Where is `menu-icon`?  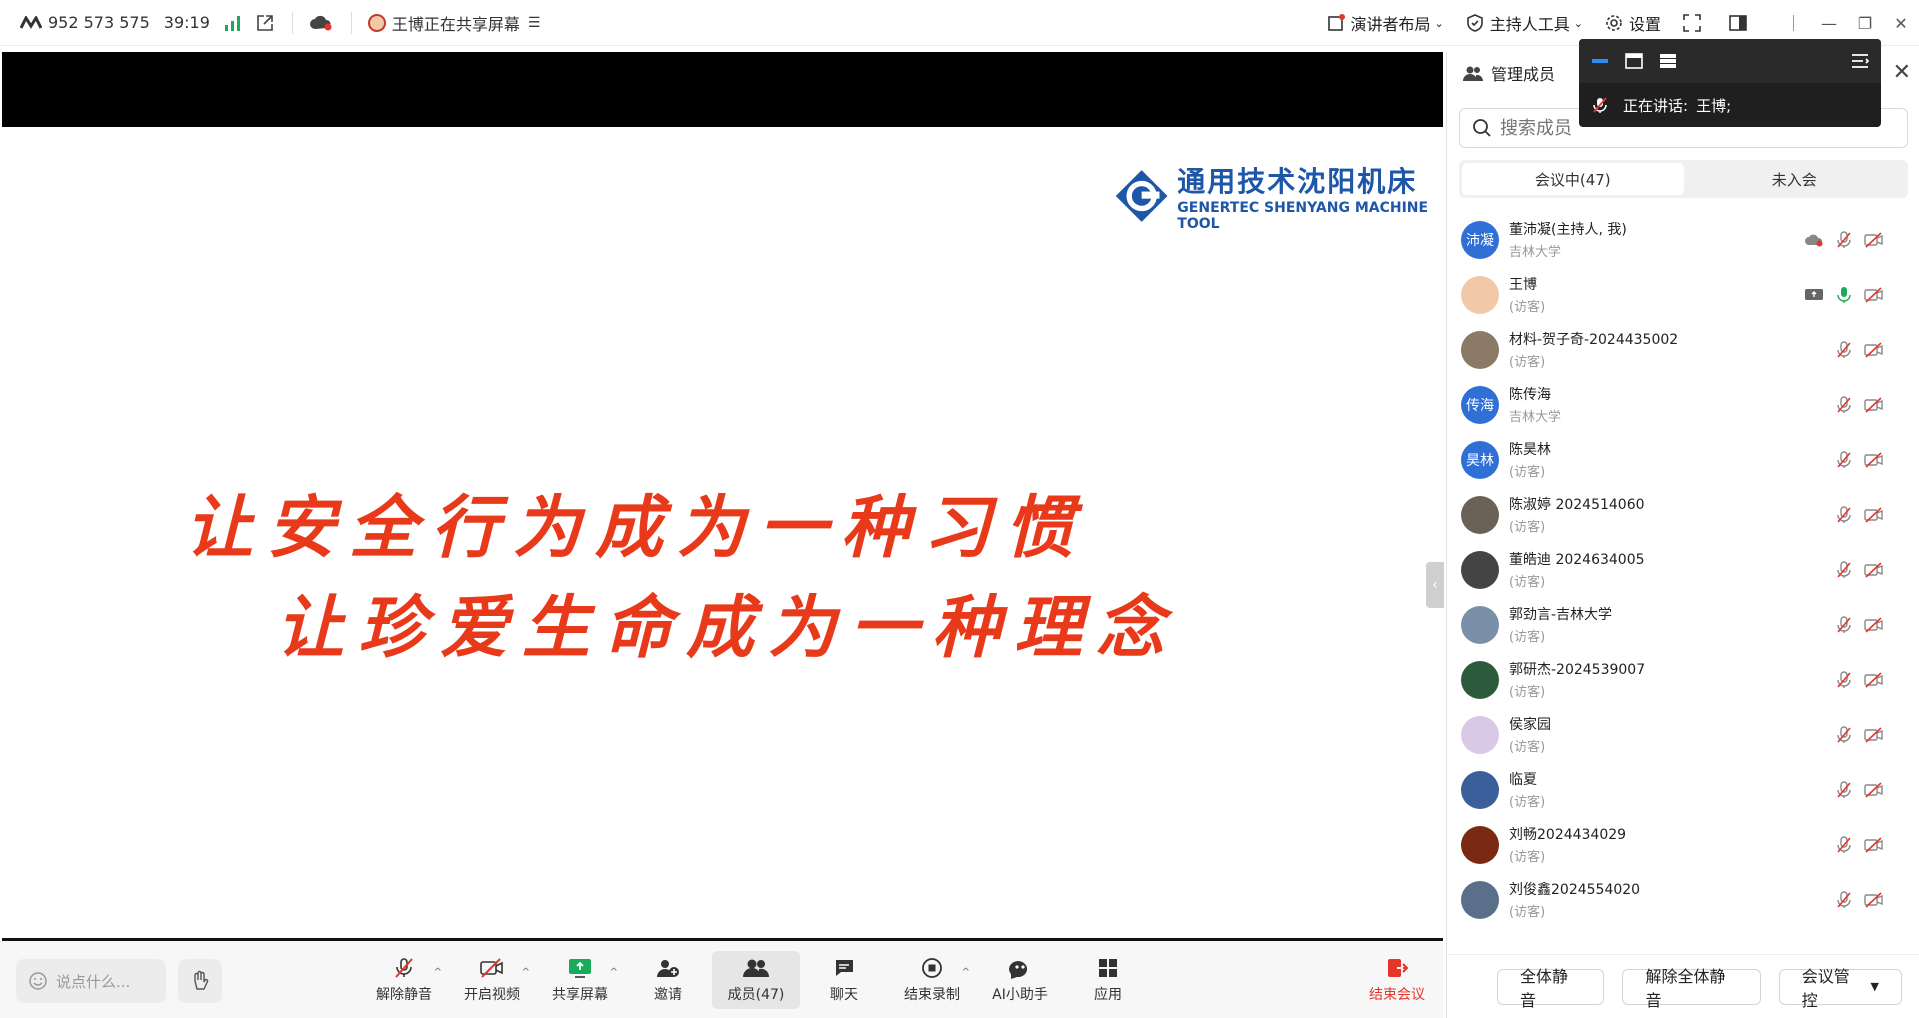
menu-icon is located at coordinates (1860, 61).